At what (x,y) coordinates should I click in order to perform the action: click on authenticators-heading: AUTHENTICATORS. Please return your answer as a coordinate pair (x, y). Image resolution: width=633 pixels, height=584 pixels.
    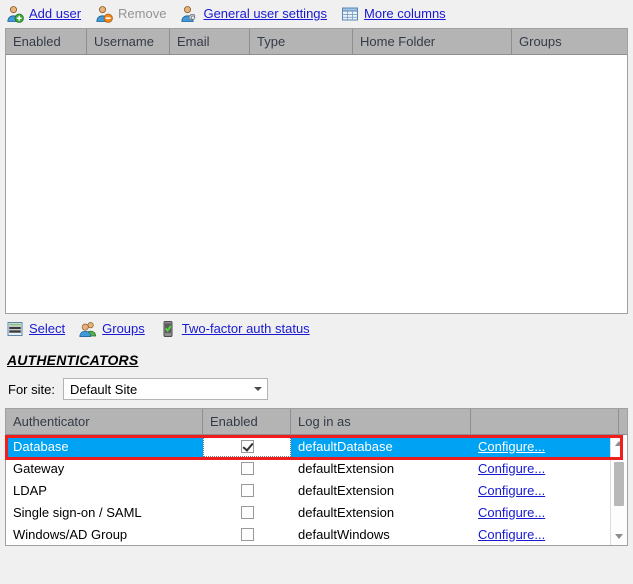
    Looking at the image, I should click on (73, 360).